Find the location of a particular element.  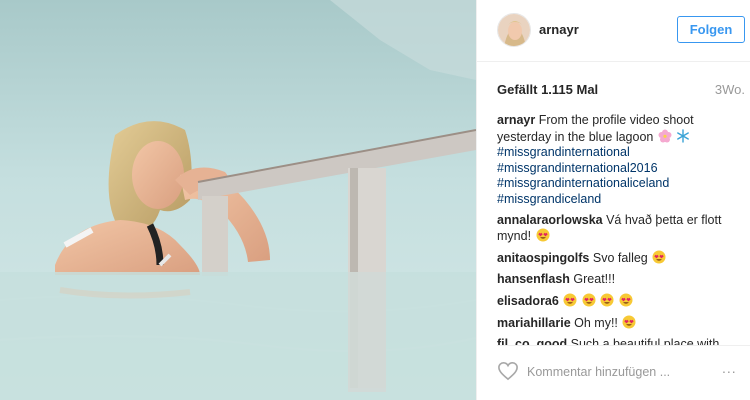

hashtag-link: #missgrandinternationaliceland is located at coordinates (622, 184).